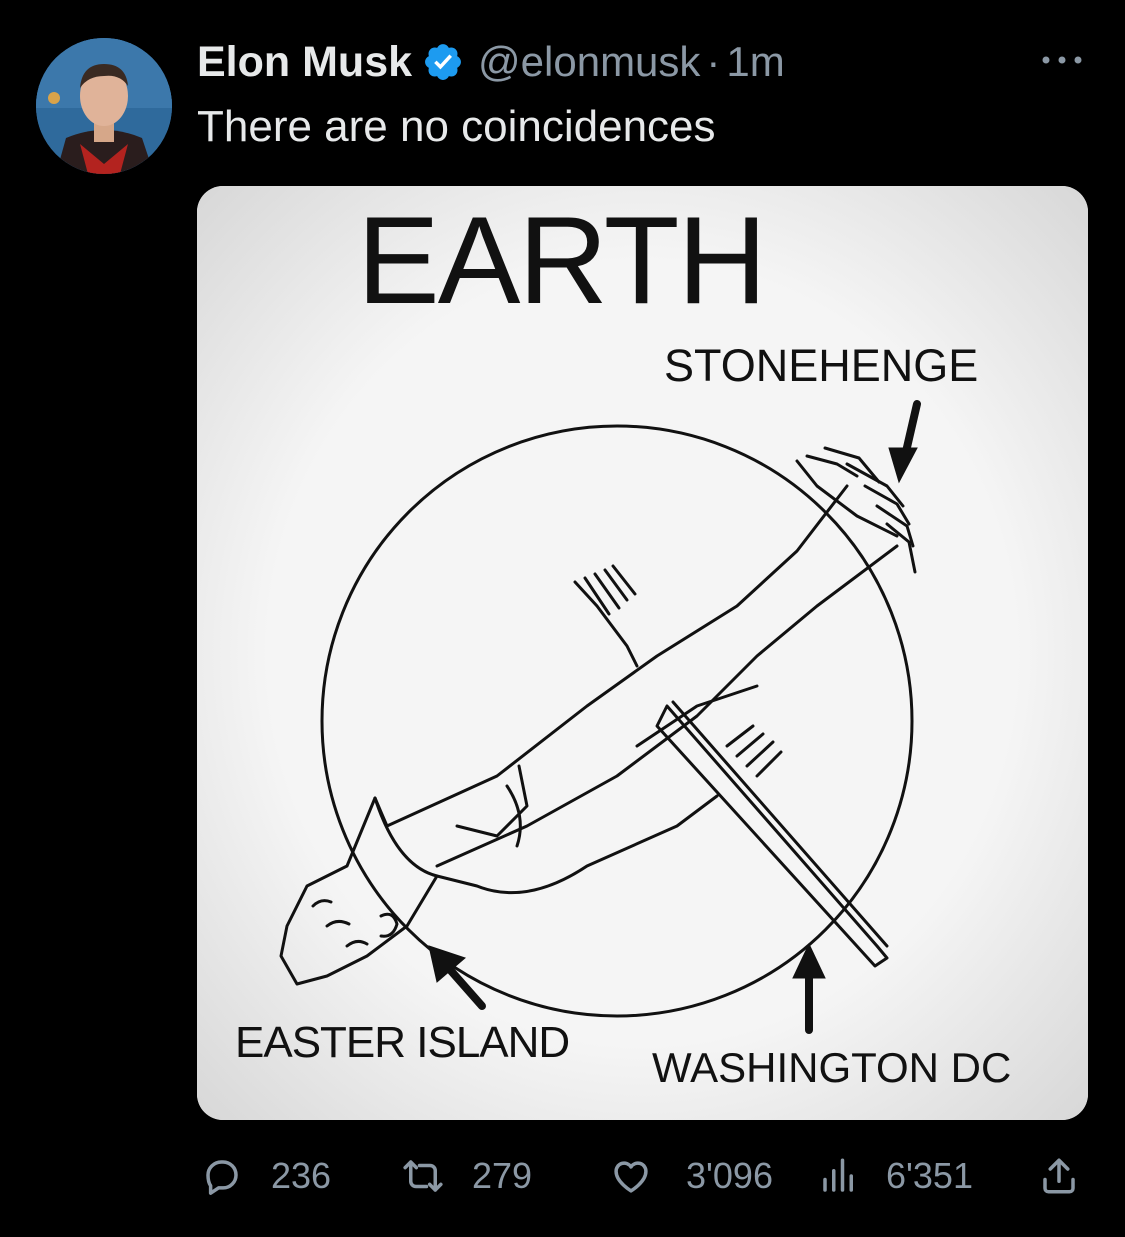  Describe the element at coordinates (502, 1175) in the screenshot. I see `retweet-count: 279` at that location.